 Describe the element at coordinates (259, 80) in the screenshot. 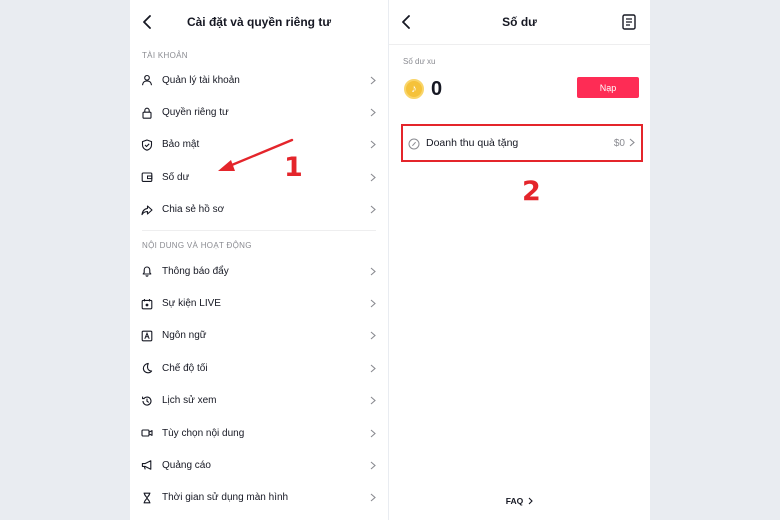

I see `menu-item-manage-account: Quản lý tài khoản` at that location.